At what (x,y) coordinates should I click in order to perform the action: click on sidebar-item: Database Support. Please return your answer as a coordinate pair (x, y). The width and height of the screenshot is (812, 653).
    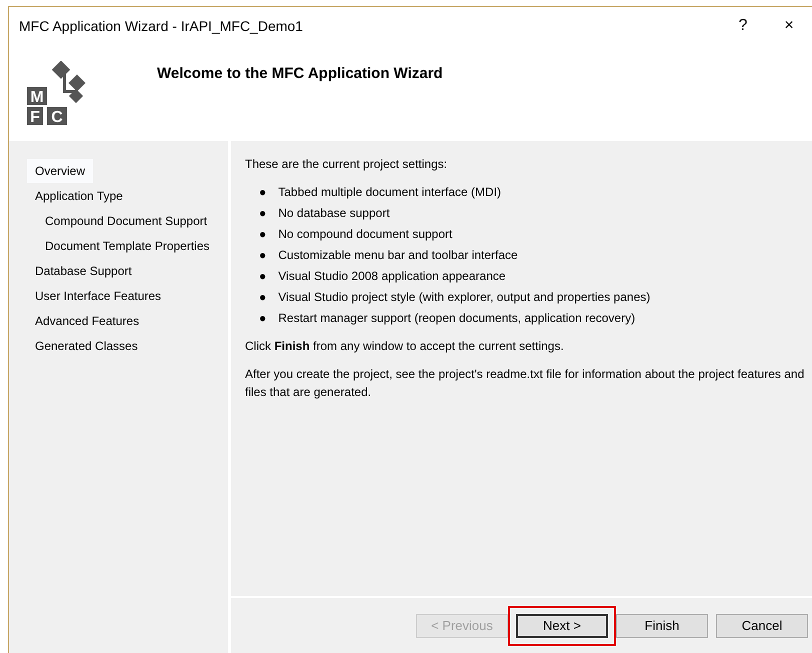
    Looking at the image, I should click on (83, 271).